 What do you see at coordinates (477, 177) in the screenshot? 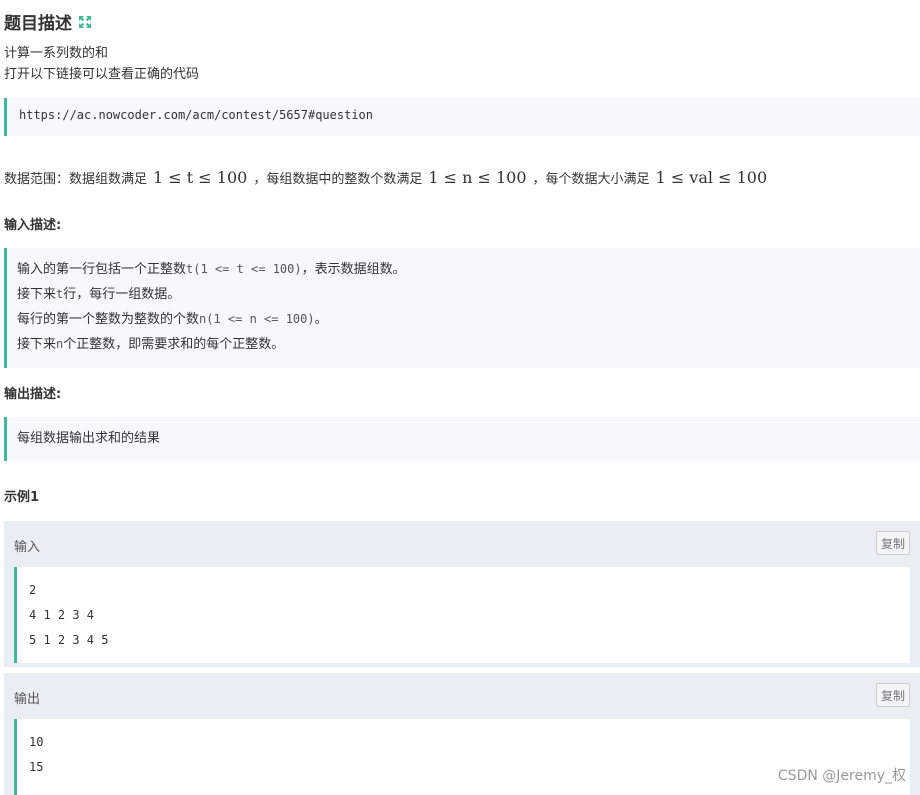
I see `range-math-n: 1 ≤ n ≤ 100` at bounding box center [477, 177].